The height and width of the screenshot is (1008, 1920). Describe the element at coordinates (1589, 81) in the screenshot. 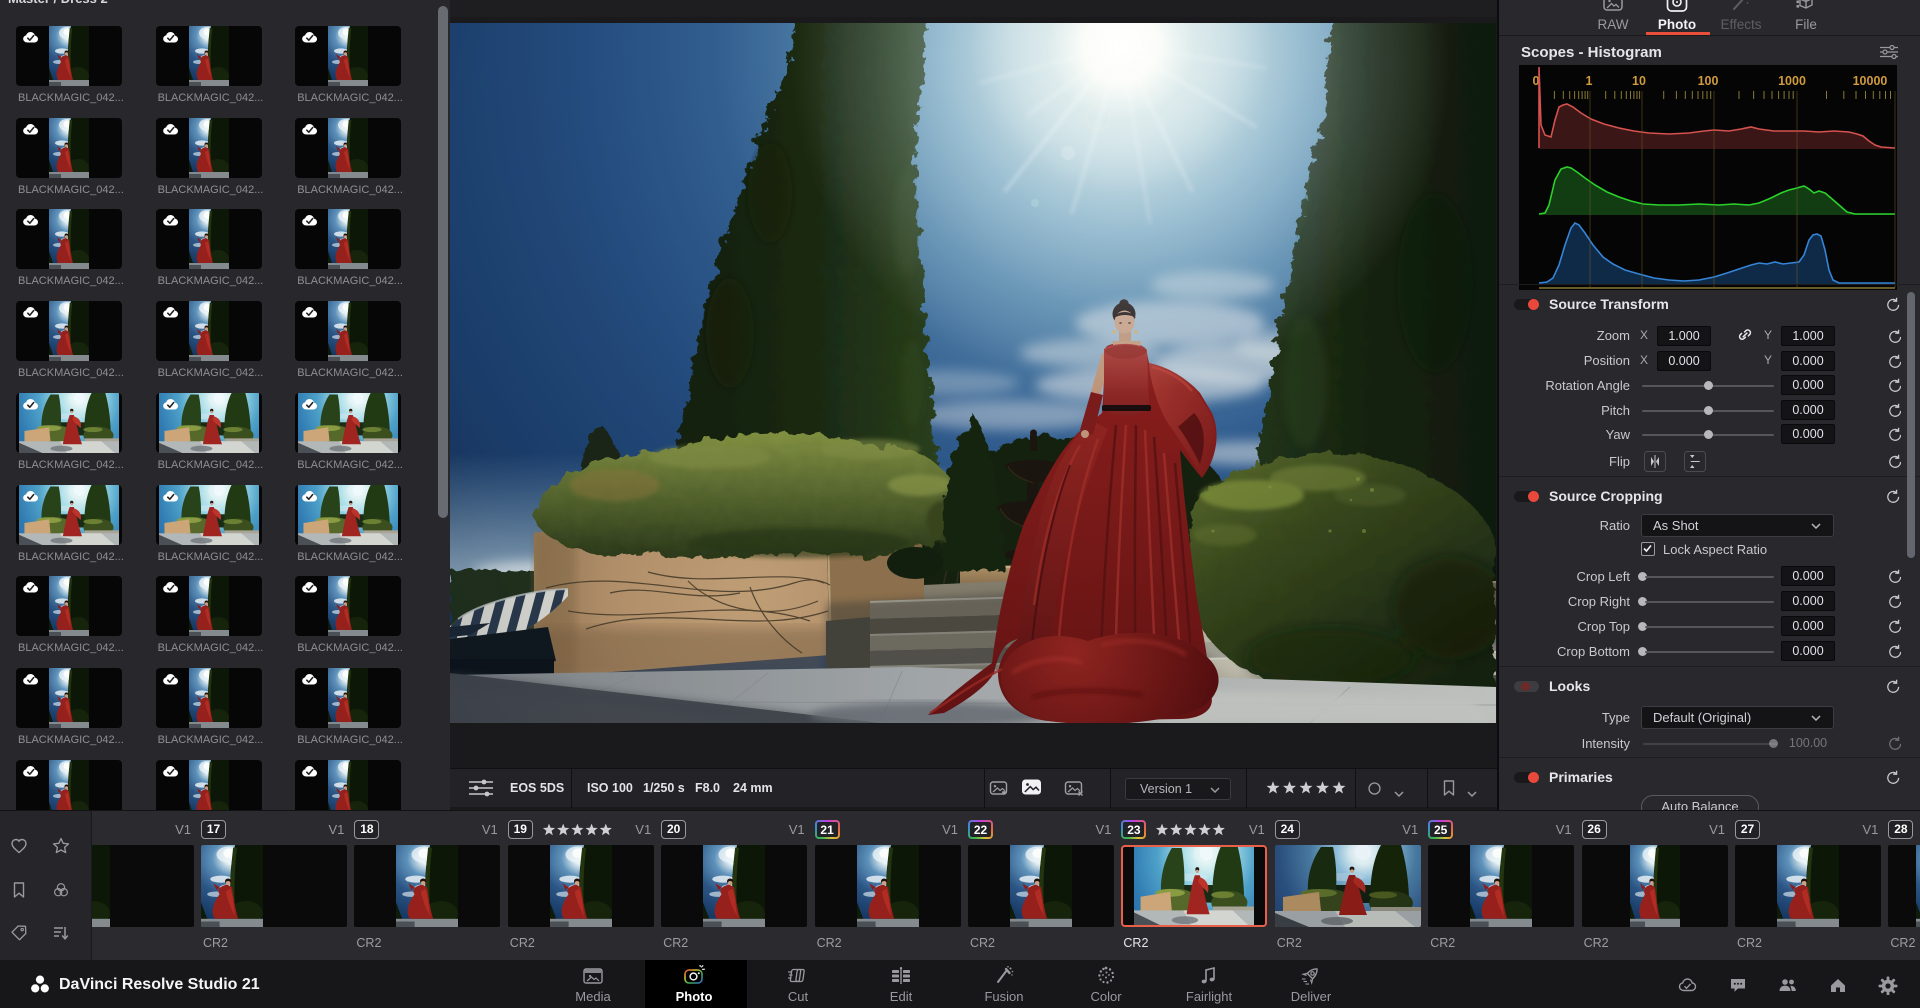

I see `svg-text: 1` at that location.